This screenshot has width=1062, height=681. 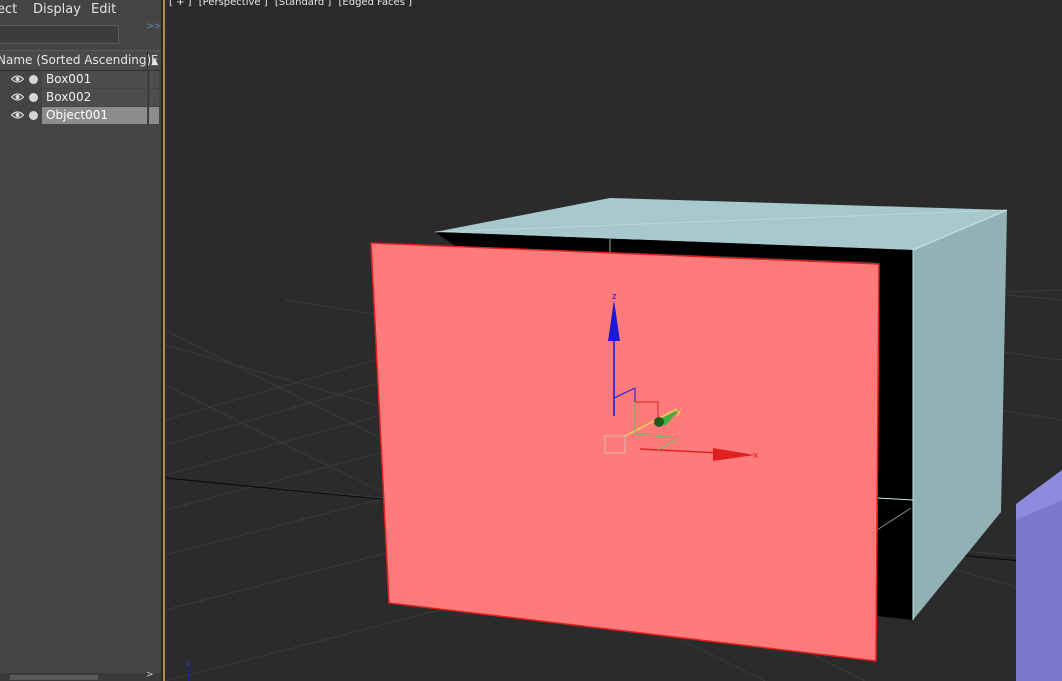 I want to click on object-name: Box001, so click(x=94, y=79).